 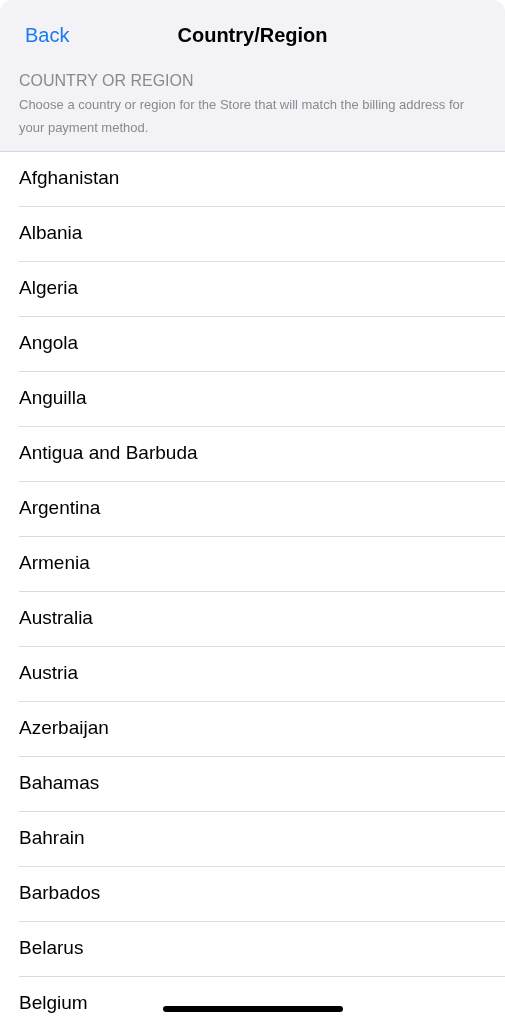 What do you see at coordinates (262, 509) in the screenshot?
I see `country-list-item: Argentina` at bounding box center [262, 509].